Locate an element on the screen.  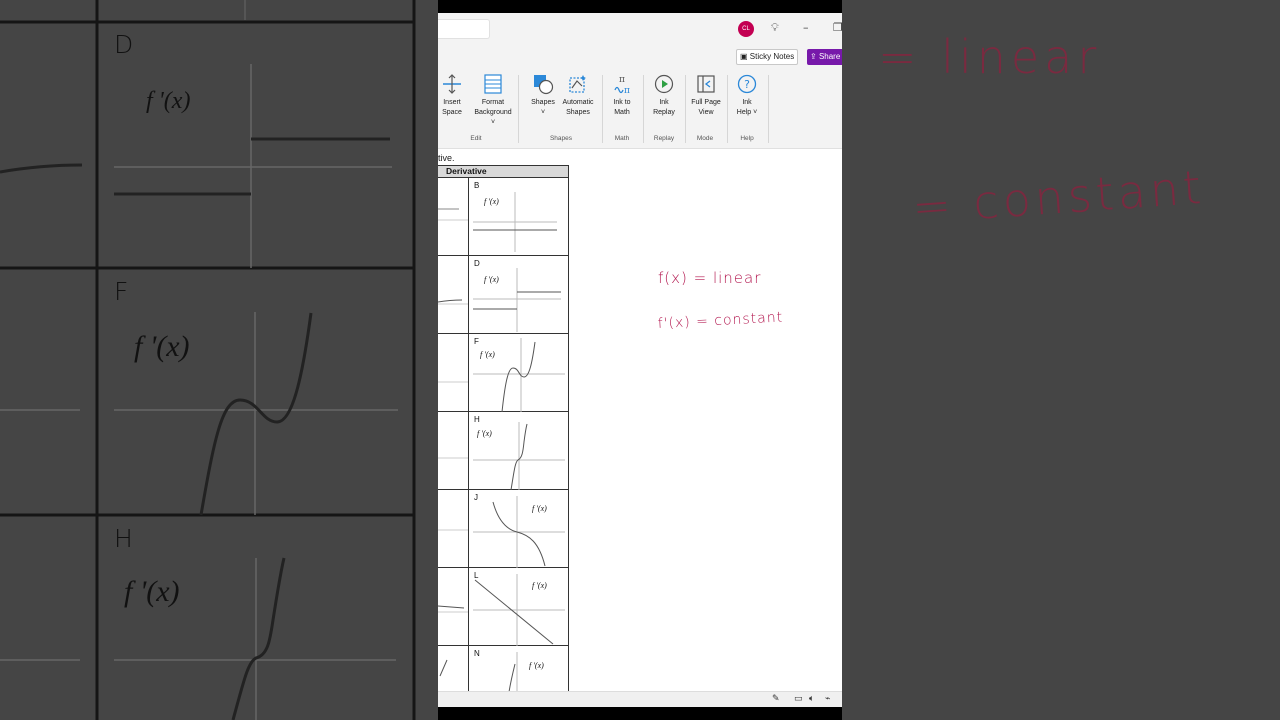
full-page-view-button: Full Page View is located at coordinates (706, 95).